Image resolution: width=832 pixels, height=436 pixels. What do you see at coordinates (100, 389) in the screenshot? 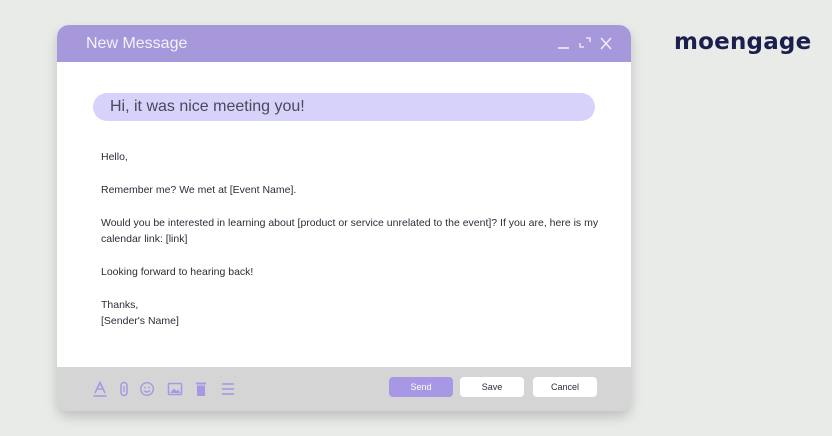
I see `text-format-icon` at bounding box center [100, 389].